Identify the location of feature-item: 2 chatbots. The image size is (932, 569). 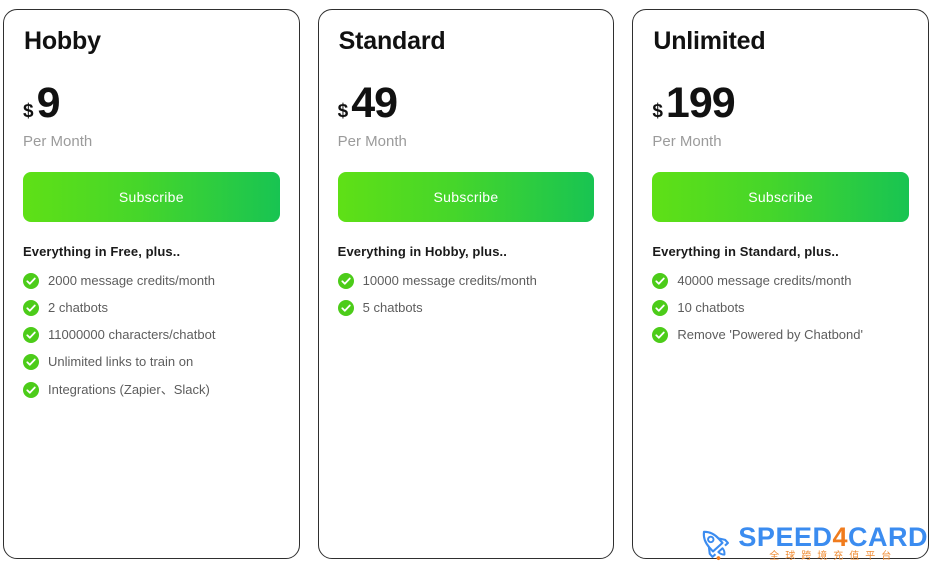
(151, 308).